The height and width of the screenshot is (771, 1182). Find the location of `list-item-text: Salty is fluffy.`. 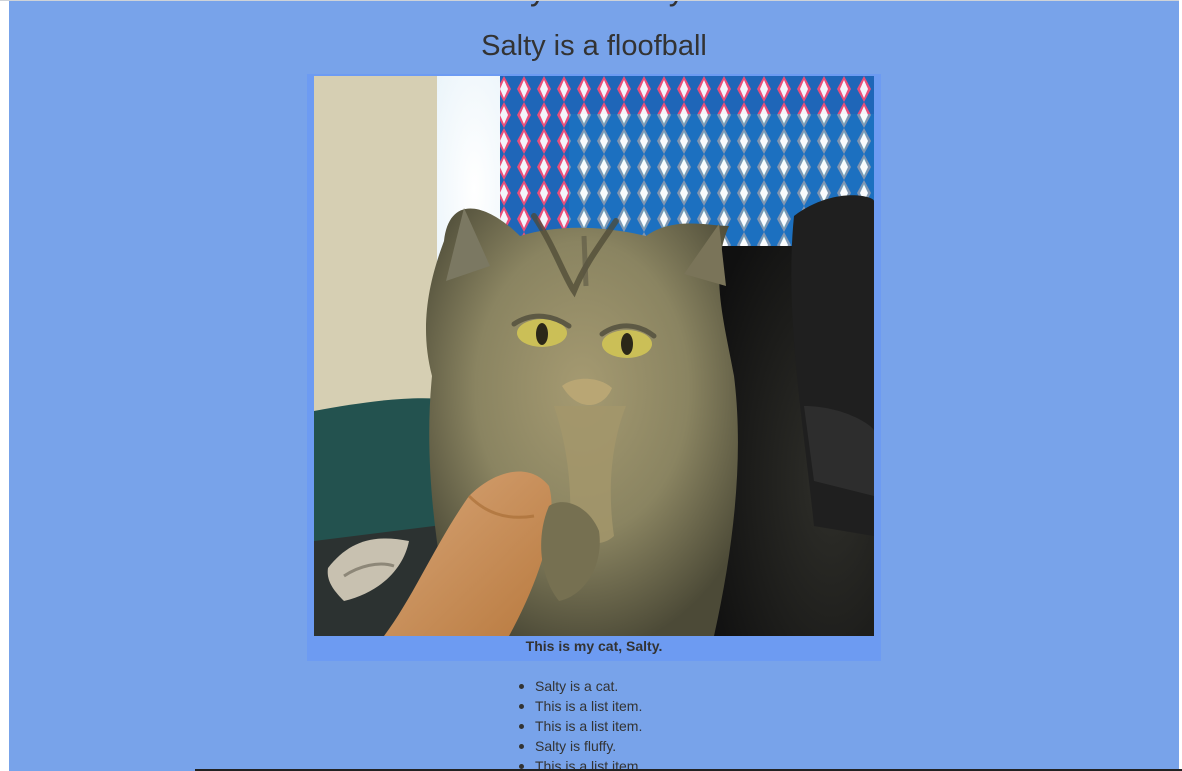

list-item-text: Salty is fluffy. is located at coordinates (576, 746).